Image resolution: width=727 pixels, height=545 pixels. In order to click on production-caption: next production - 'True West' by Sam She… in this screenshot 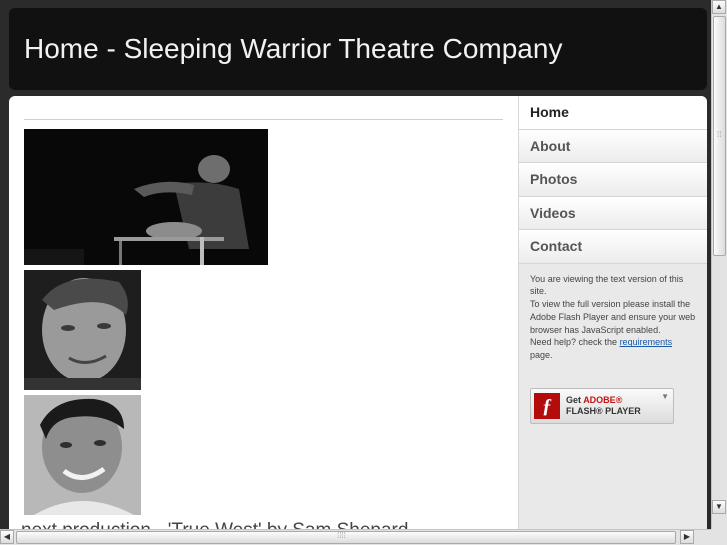, I will do `click(214, 524)`.